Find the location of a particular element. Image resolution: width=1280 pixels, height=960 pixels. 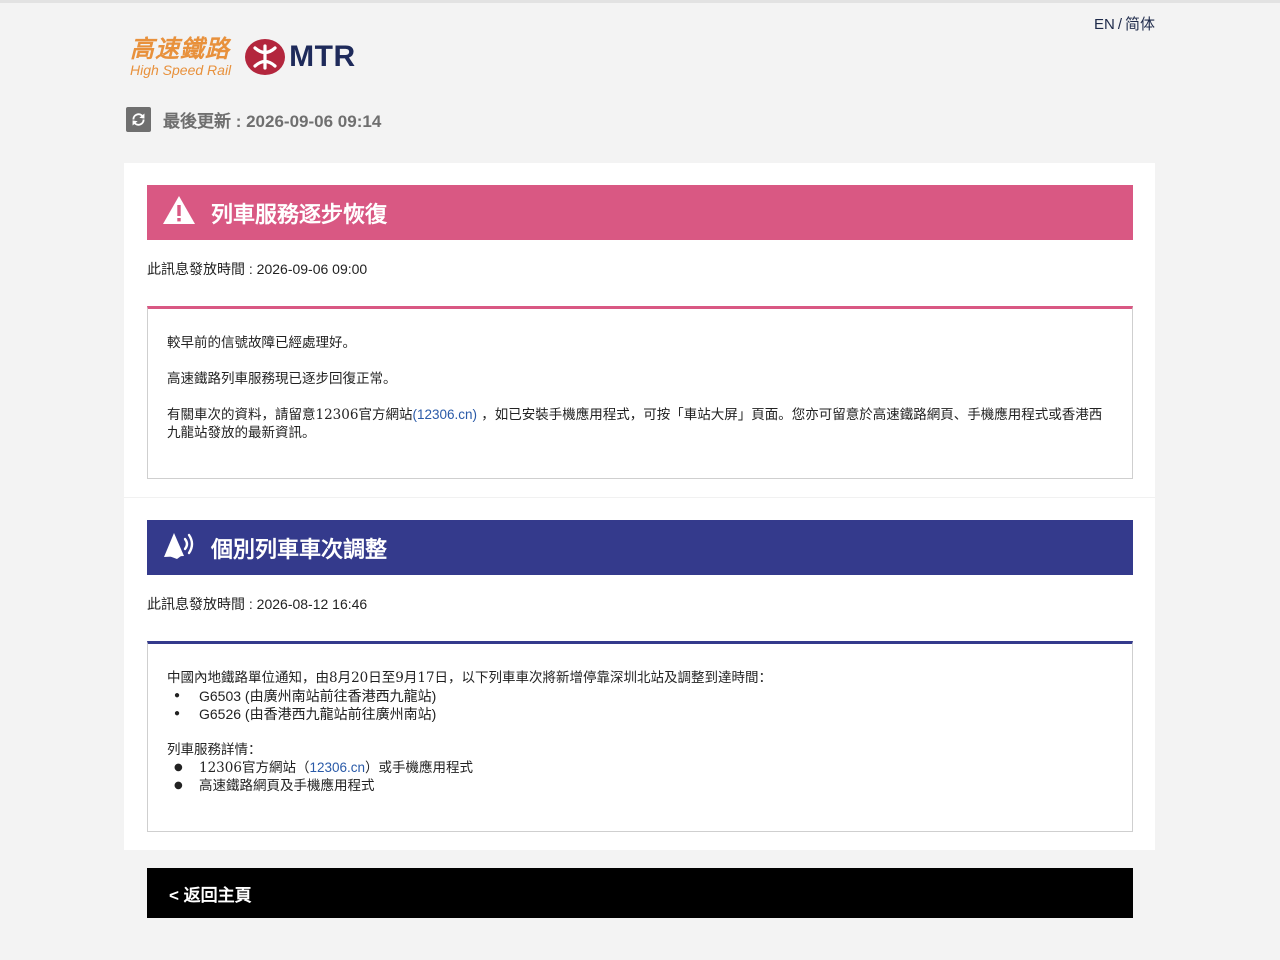

notice-paragraph: 較早前的信號故障已經處理好。 is located at coordinates (261, 343).